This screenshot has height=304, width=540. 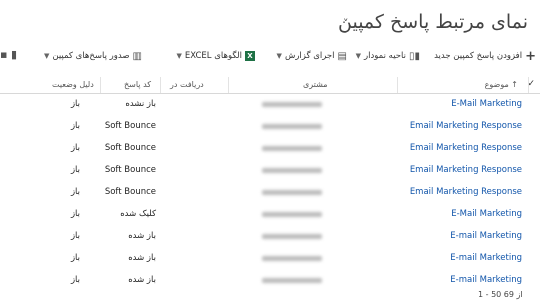 I want to click on pagination-status: 1 - 50 از 69, so click(x=500, y=294).